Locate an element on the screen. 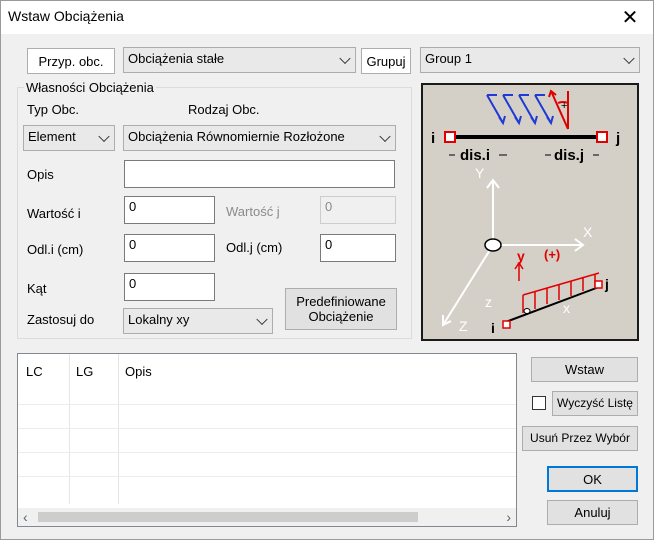  column-lg: LG is located at coordinates (84, 371).